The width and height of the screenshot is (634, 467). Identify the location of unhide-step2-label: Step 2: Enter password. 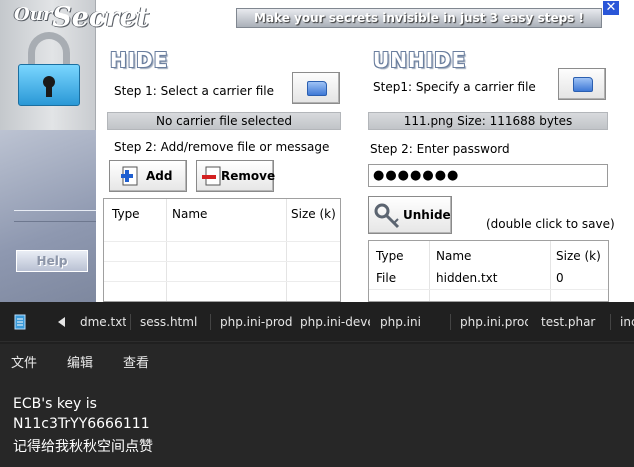
(440, 149).